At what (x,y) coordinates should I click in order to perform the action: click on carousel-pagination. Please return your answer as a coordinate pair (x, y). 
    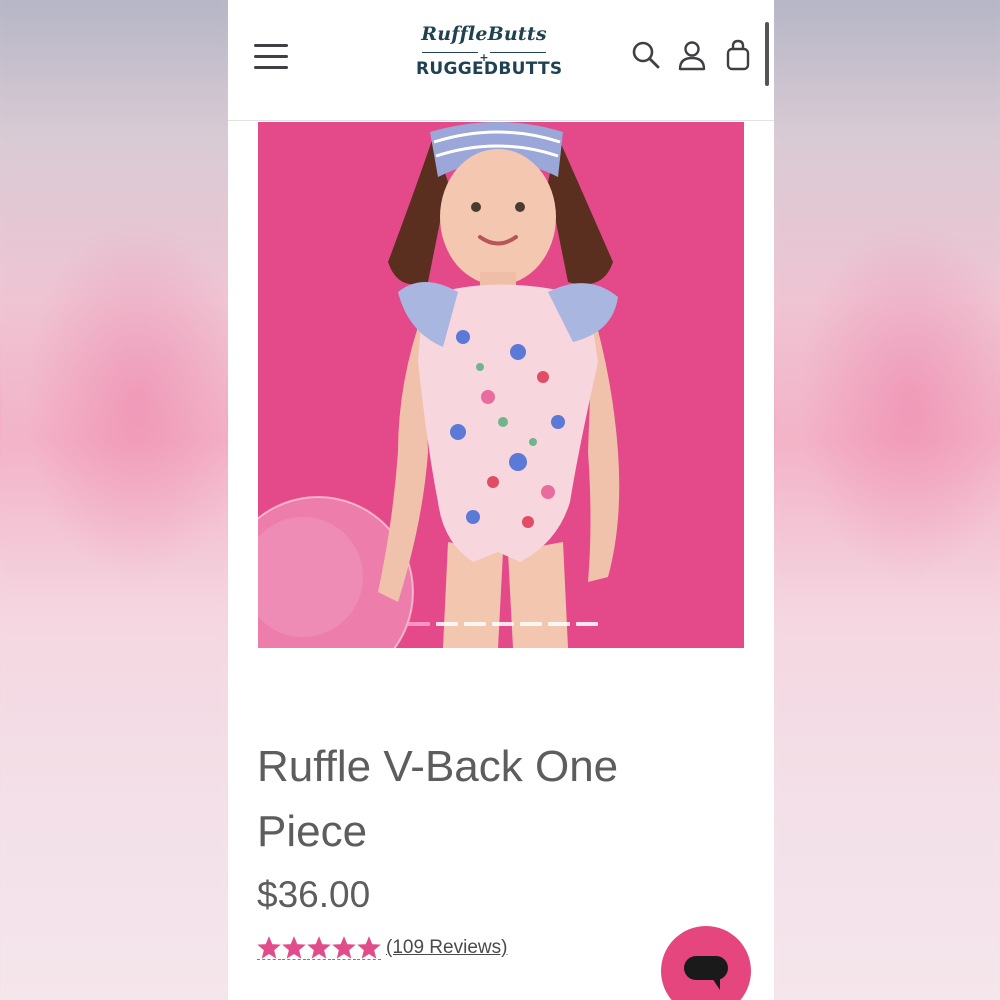
    Looking at the image, I should click on (503, 625).